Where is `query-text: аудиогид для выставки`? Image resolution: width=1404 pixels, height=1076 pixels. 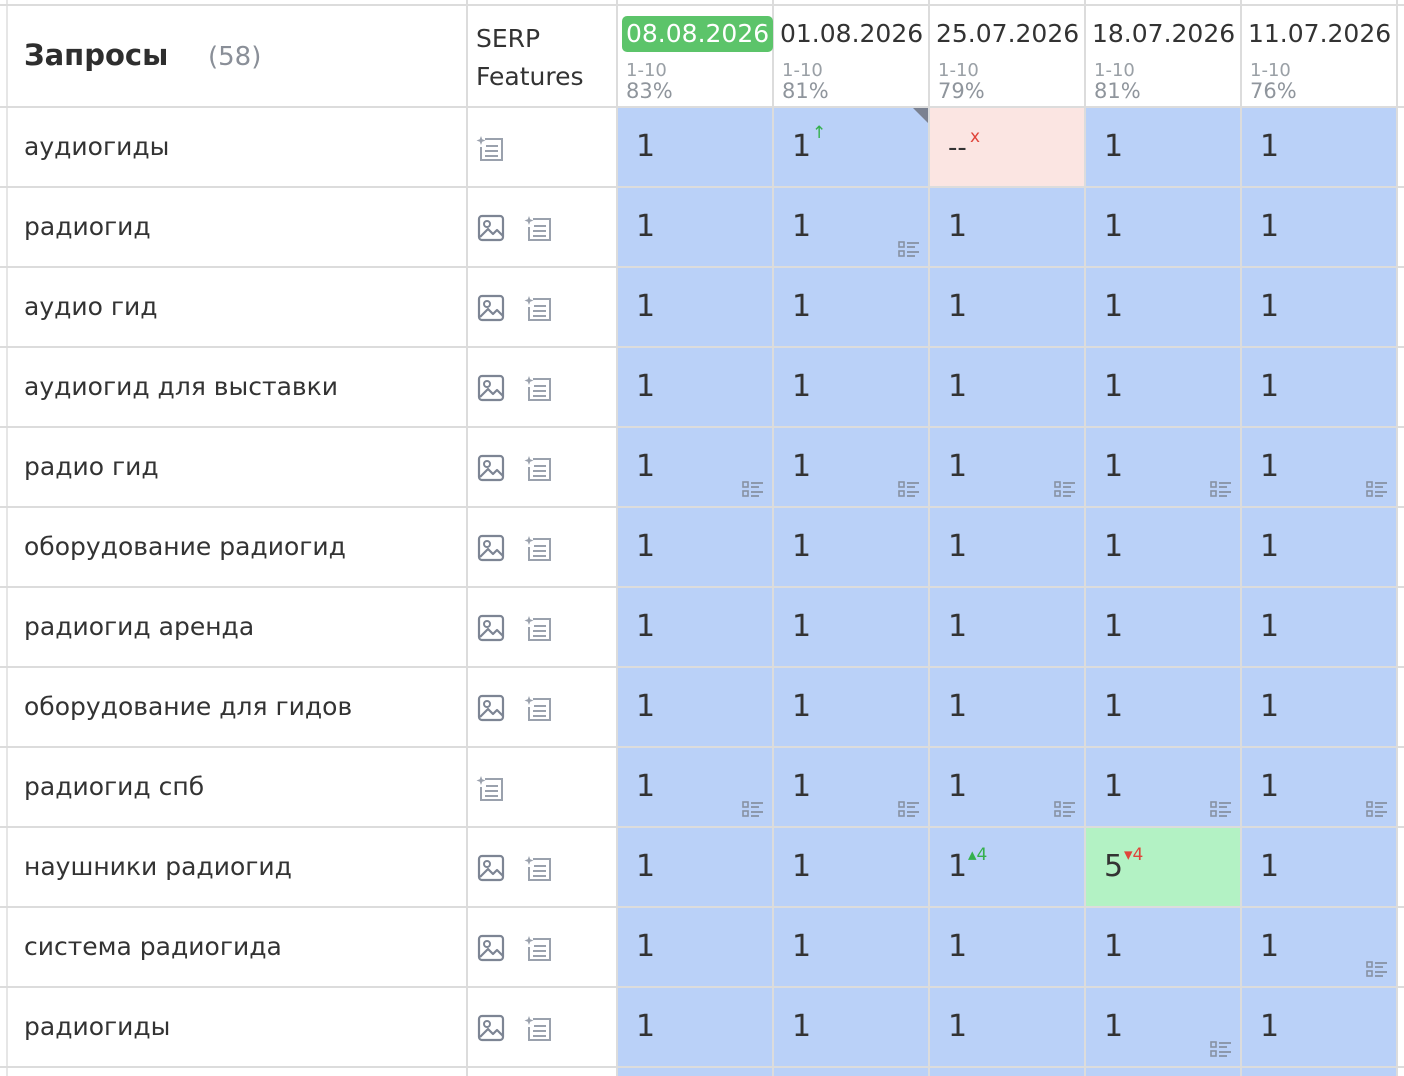
query-text: аудиогид для выставки is located at coordinates (181, 387).